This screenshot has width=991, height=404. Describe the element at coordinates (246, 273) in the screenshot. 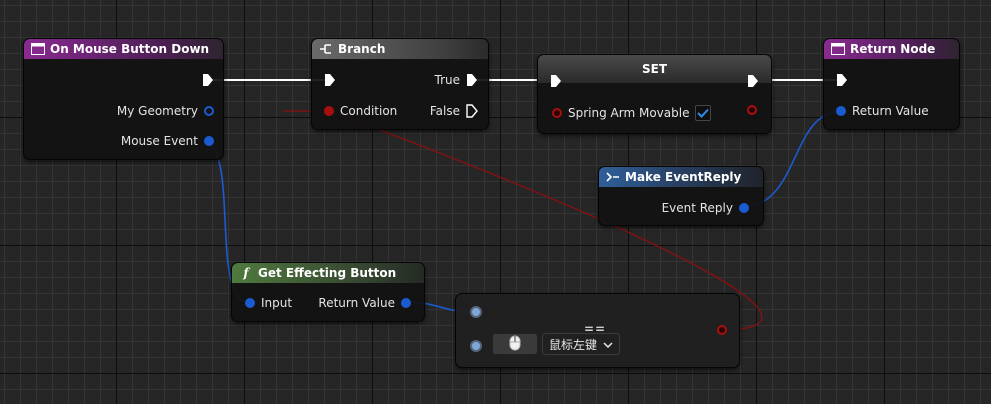

I see `function-icon: f` at that location.